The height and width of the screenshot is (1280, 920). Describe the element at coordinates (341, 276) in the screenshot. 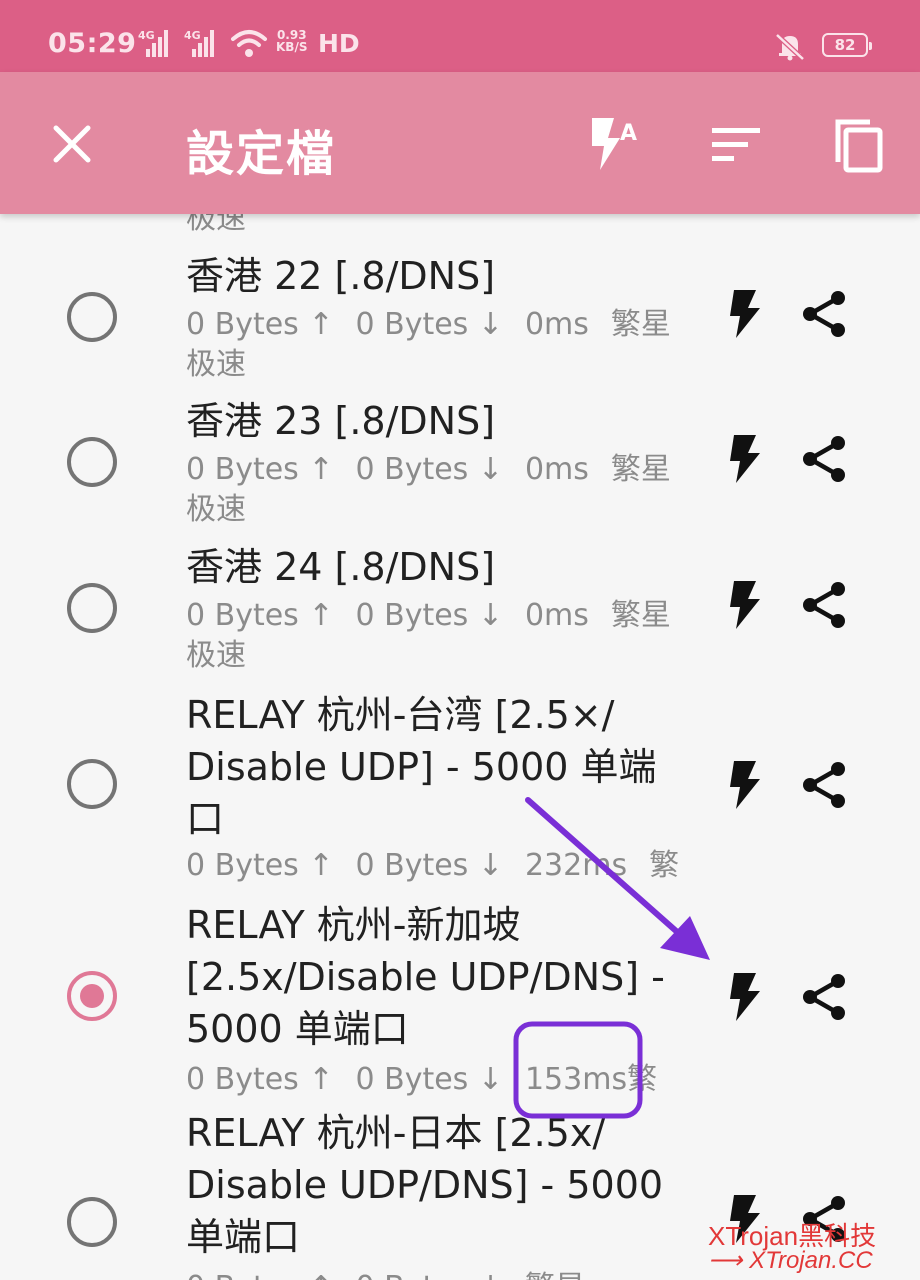

I see `profile-name: 香港 22 [.8/DNS]` at that location.